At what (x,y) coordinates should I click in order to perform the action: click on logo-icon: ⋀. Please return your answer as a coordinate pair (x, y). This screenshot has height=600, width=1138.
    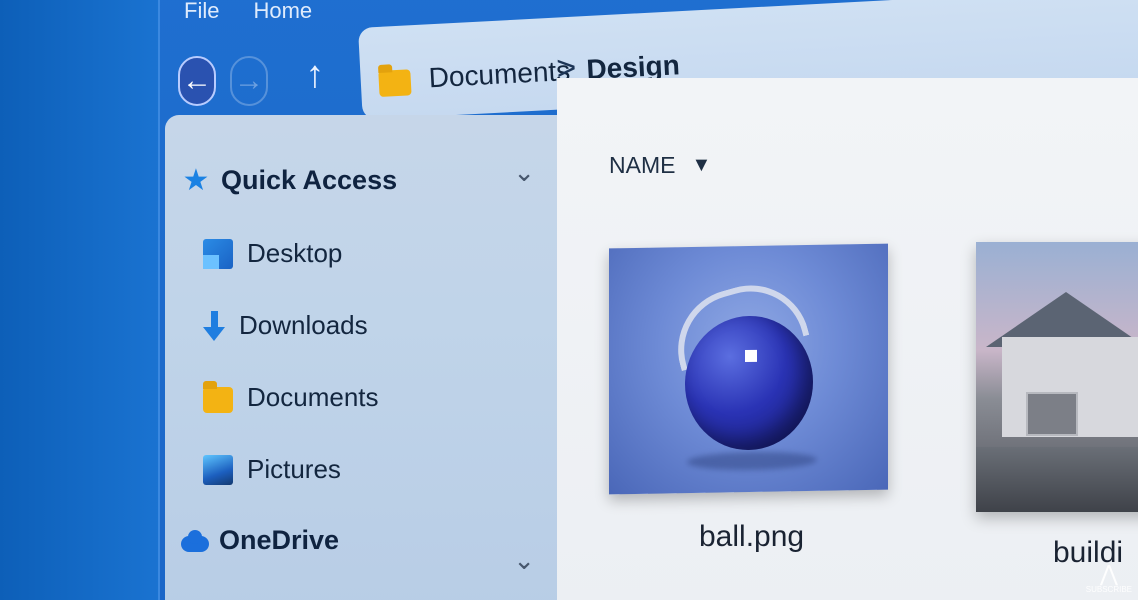
    Looking at the image, I should click on (1108, 573).